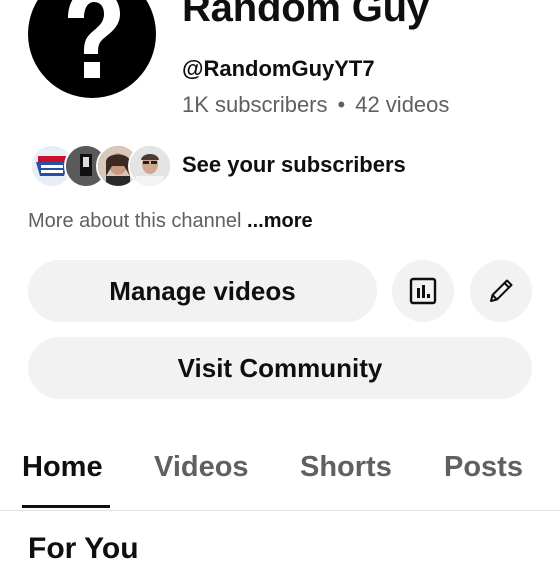 The height and width of the screenshot is (566, 560). I want to click on pencil-icon, so click(501, 290).